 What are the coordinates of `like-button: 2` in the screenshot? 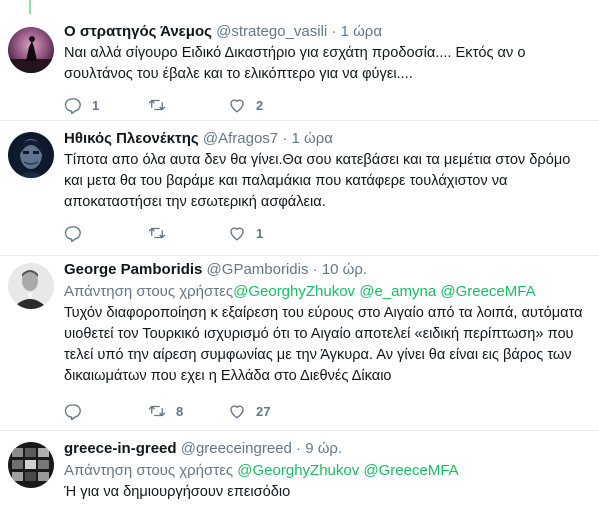 It's located at (245, 105).